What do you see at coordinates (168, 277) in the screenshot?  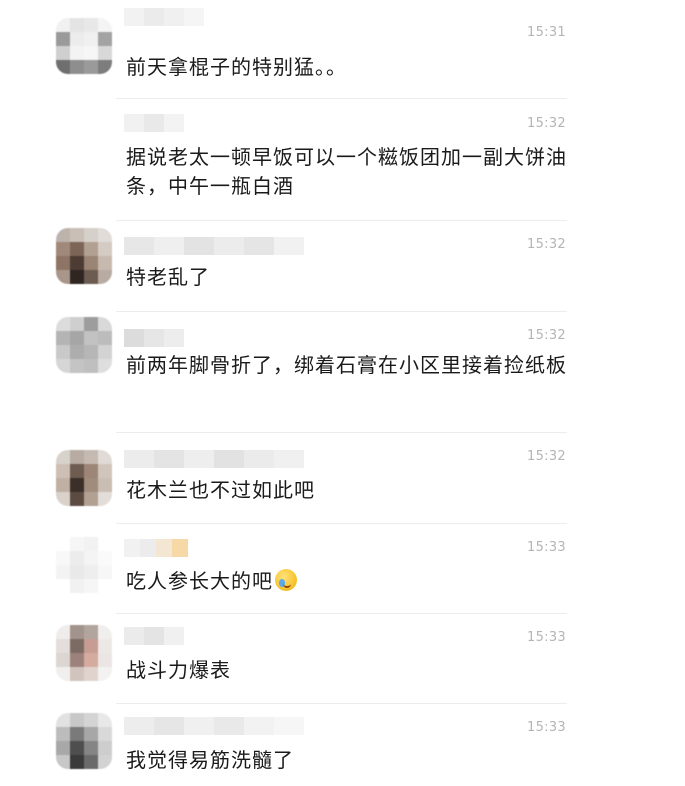 I see `message-text: 特老乱了` at bounding box center [168, 277].